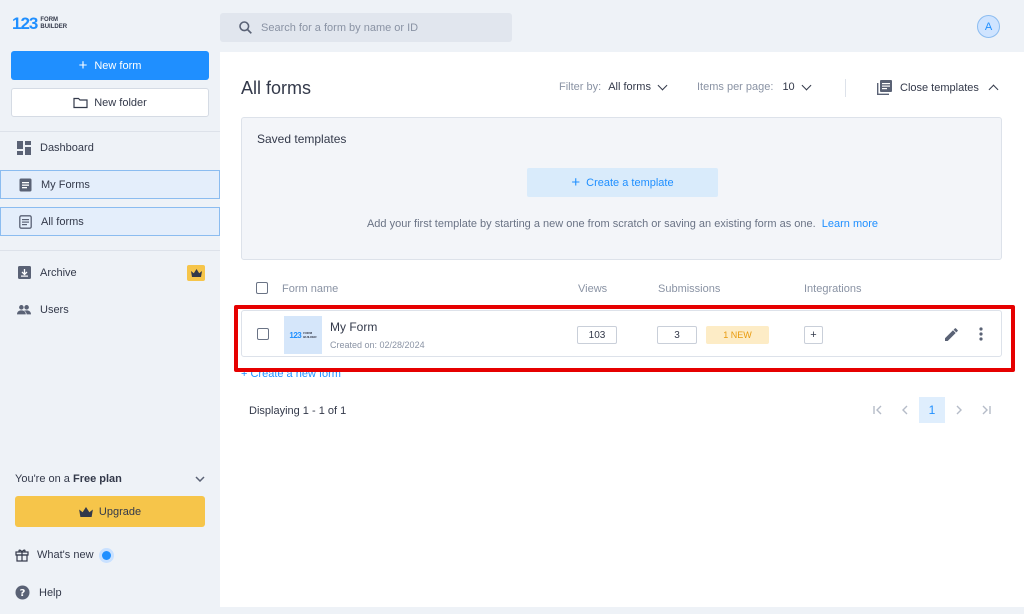 The image size is (1024, 614). Describe the element at coordinates (381, 27) in the screenshot. I see `search-input` at that location.